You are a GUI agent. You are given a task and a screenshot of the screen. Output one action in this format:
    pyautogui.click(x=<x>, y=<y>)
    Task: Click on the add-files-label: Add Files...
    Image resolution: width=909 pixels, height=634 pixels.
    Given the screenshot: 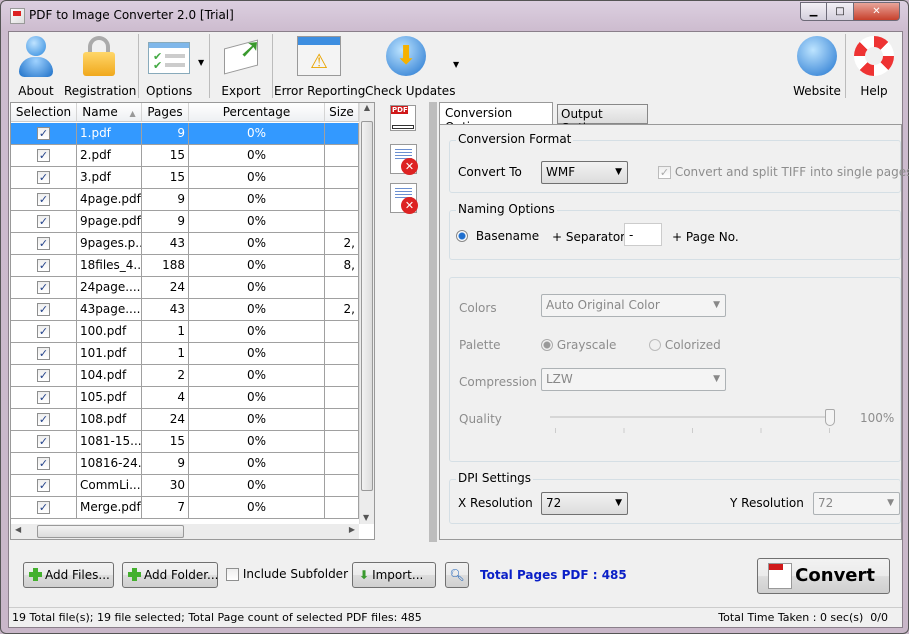 What is the action you would take?
    pyautogui.click(x=77, y=575)
    